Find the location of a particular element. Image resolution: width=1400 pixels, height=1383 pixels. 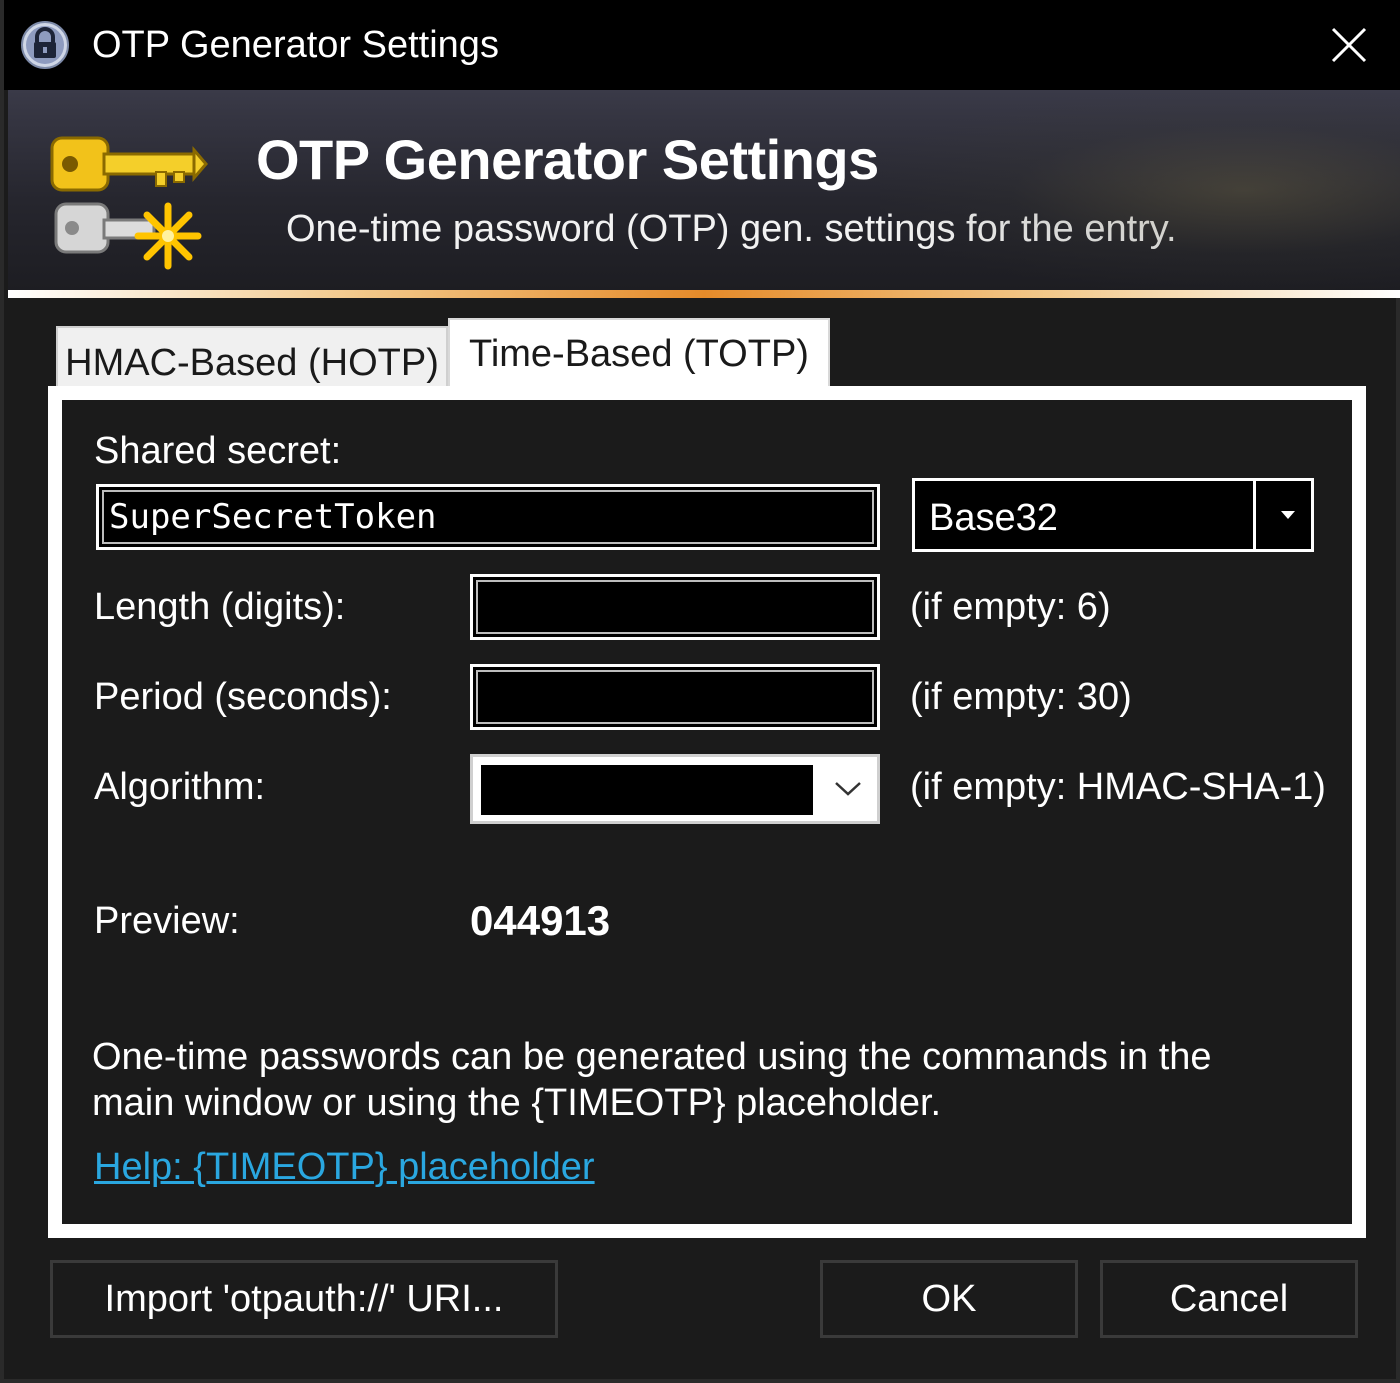

period-label: Period (seconds): is located at coordinates (243, 697).